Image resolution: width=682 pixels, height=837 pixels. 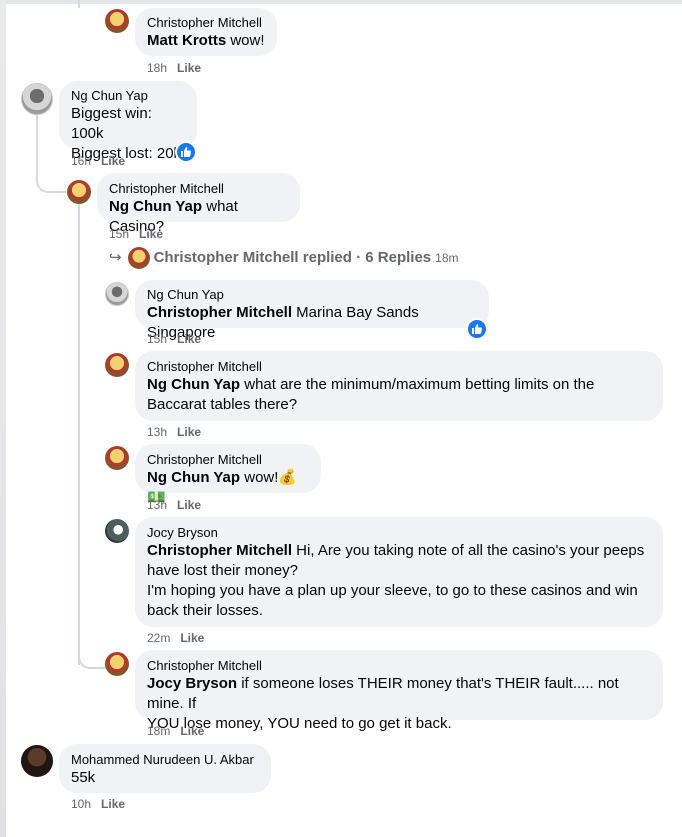 I want to click on mention-link: Matt Krotts, so click(x=186, y=40).